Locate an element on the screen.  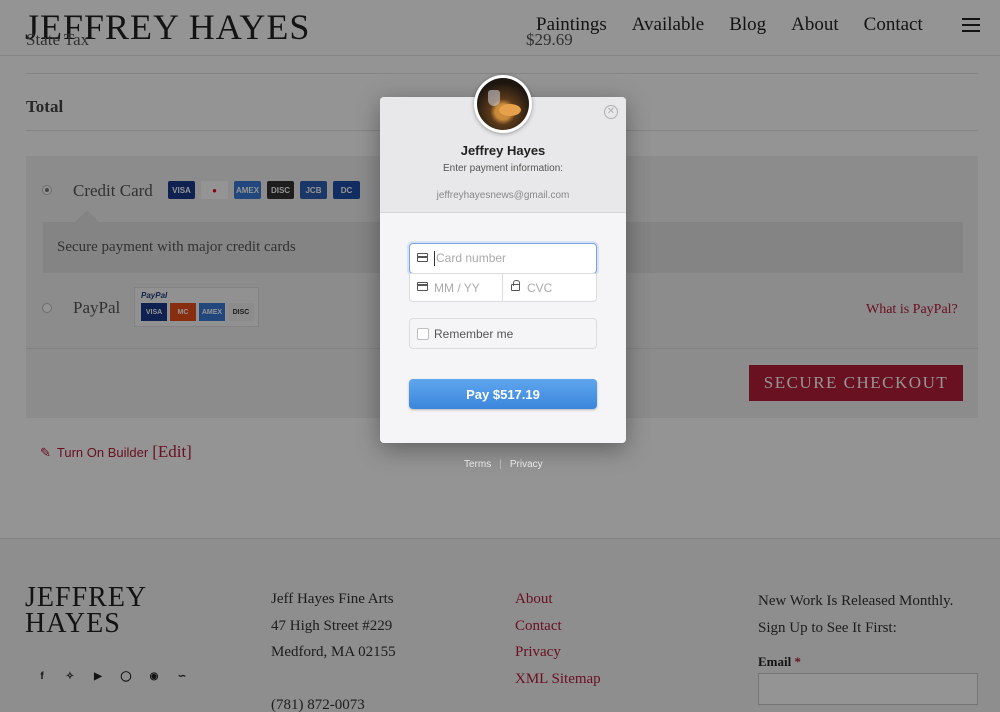
privacy-link: Privacy is located at coordinates (526, 464).